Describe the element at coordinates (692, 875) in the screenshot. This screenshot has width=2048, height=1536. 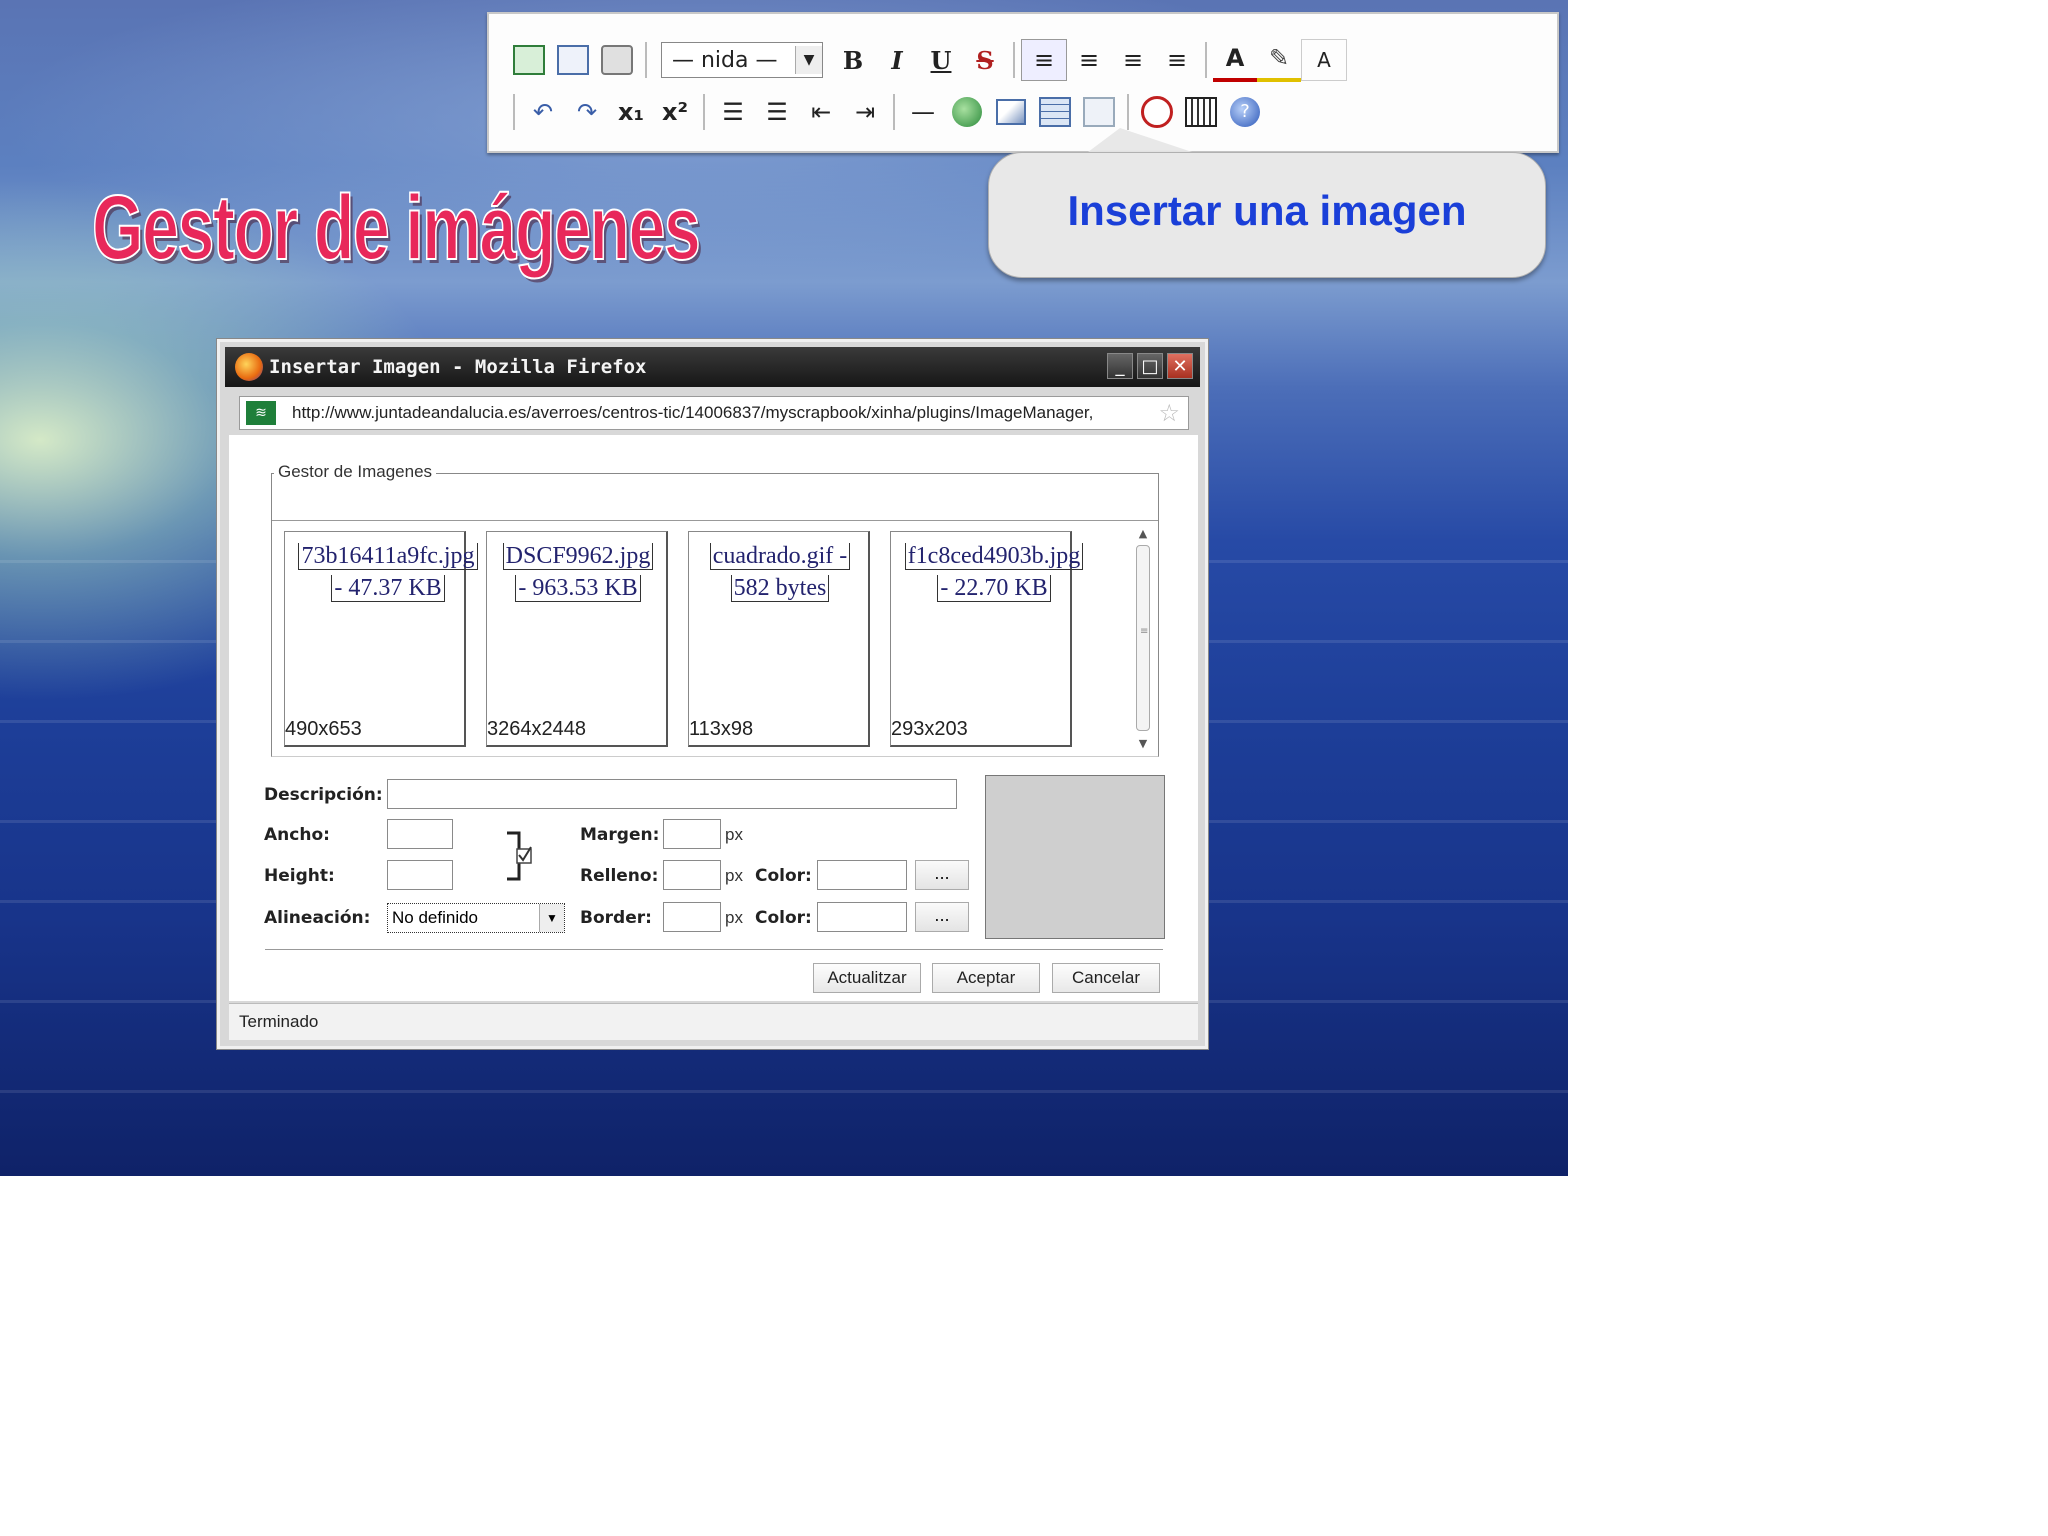
I see `relleno-input` at that location.